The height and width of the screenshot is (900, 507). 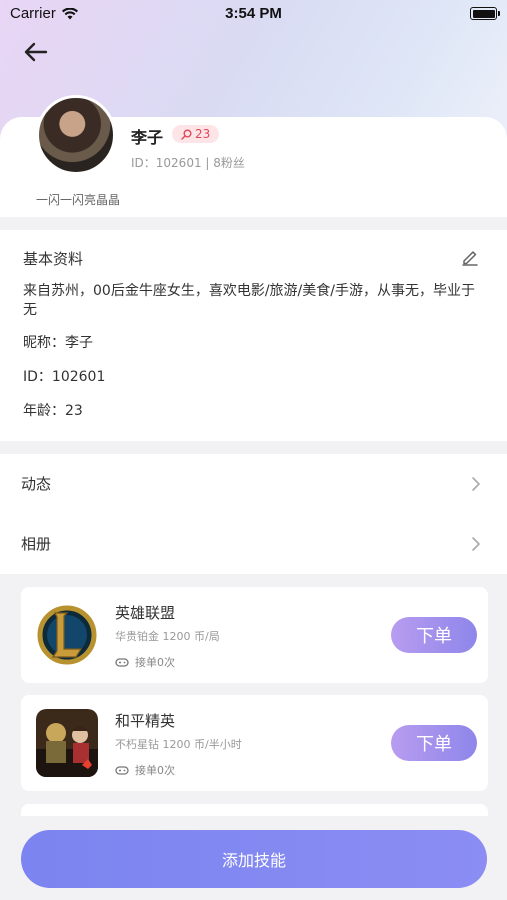 What do you see at coordinates (186, 134) in the screenshot?
I see `search-icon` at bounding box center [186, 134].